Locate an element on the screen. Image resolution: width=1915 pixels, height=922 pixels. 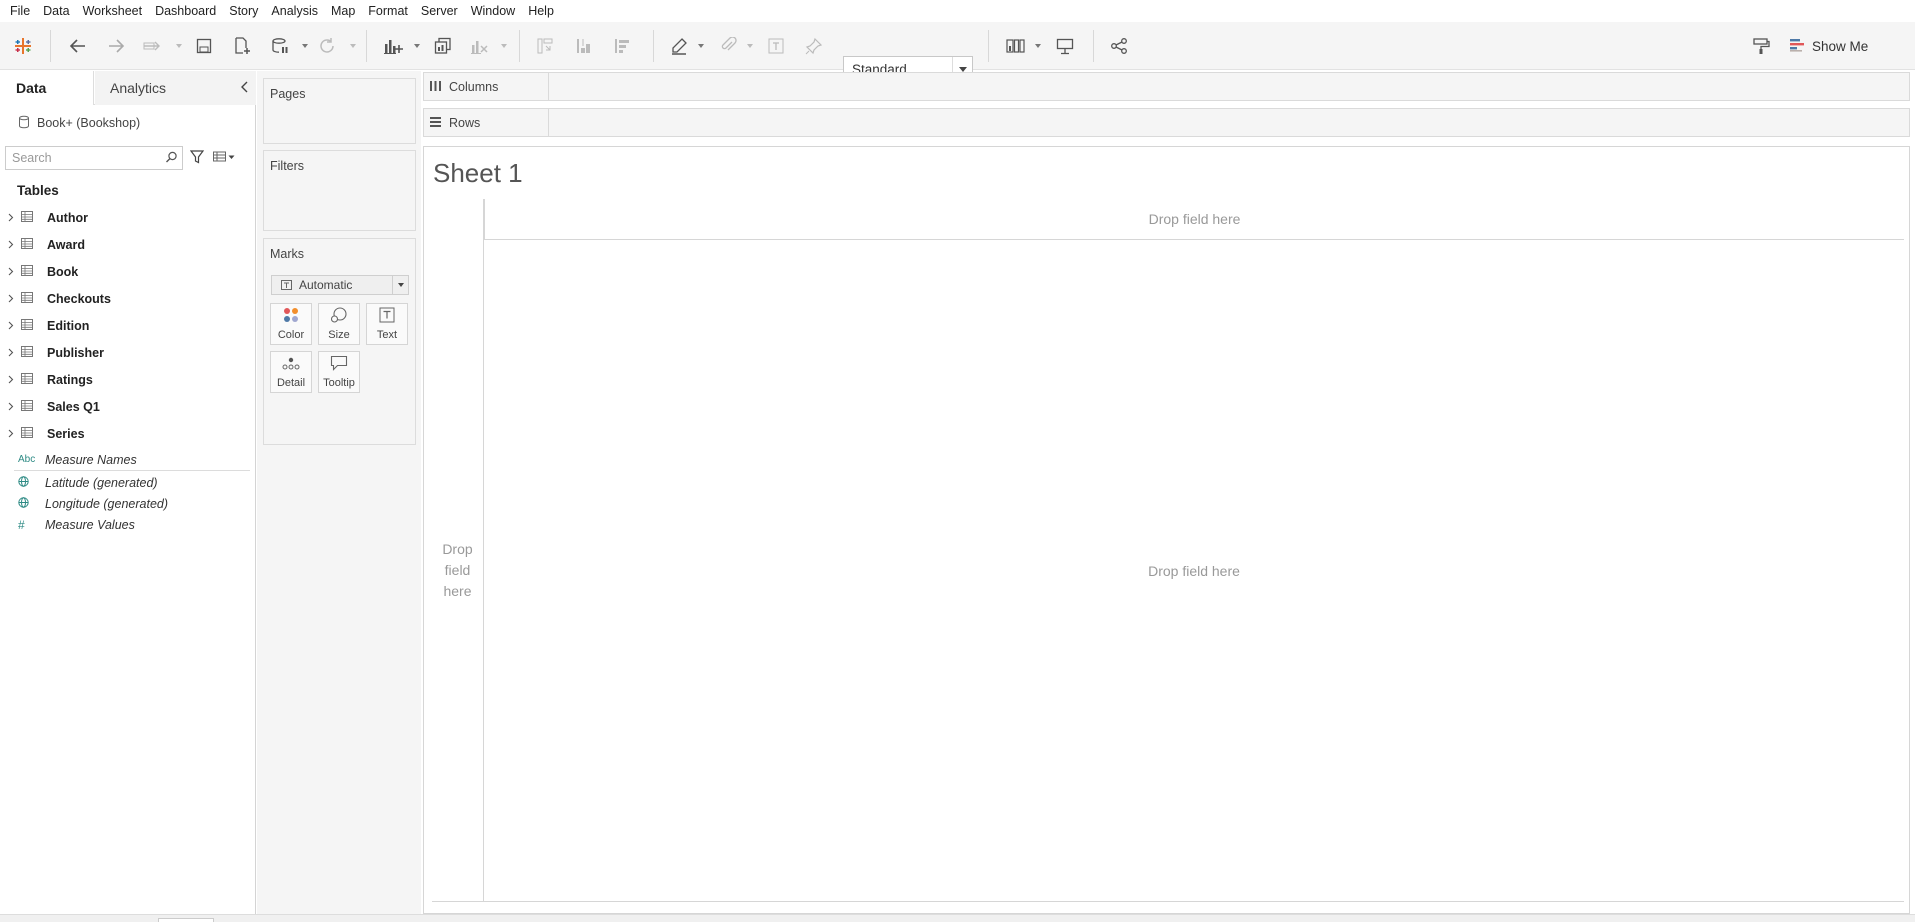
field-measure-names: Abc Measure Names is located at coordinates (127, 459).